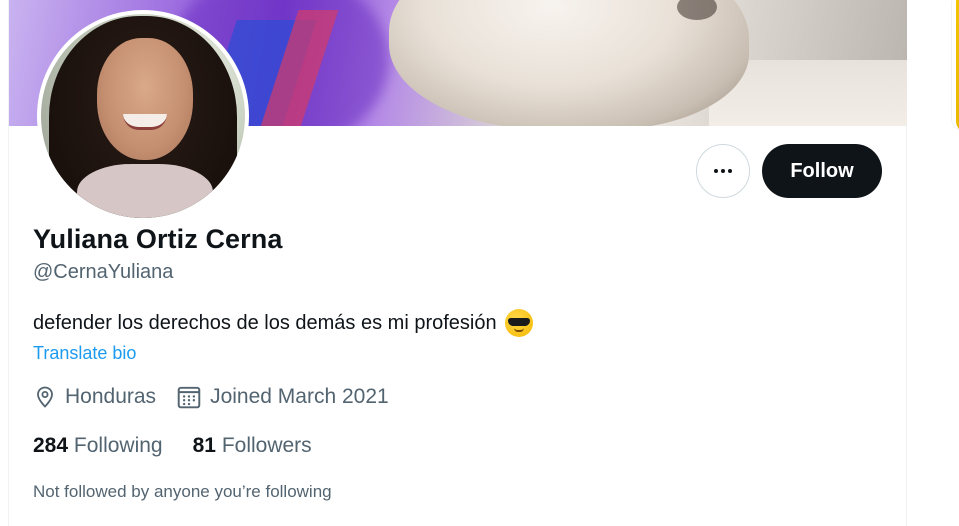 The image size is (959, 526). I want to click on display-name: Yuliana Ortiz Cerna, so click(158, 239).